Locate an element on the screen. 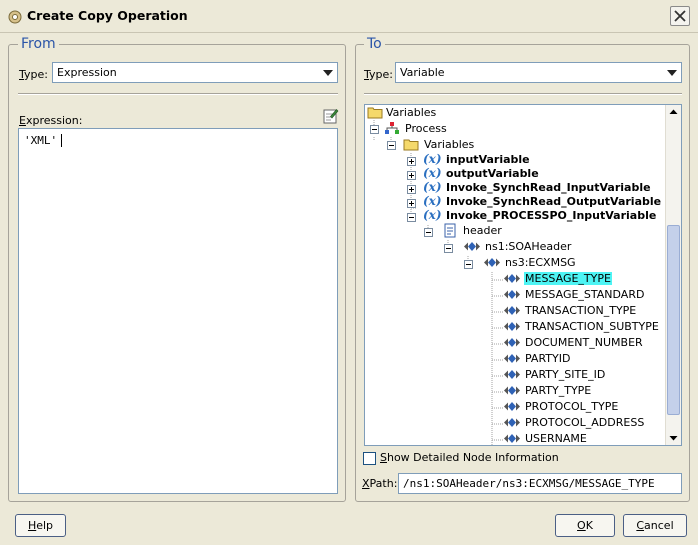 The image size is (698, 545). tree-node-label: PARTY_SITE_ID is located at coordinates (565, 374).